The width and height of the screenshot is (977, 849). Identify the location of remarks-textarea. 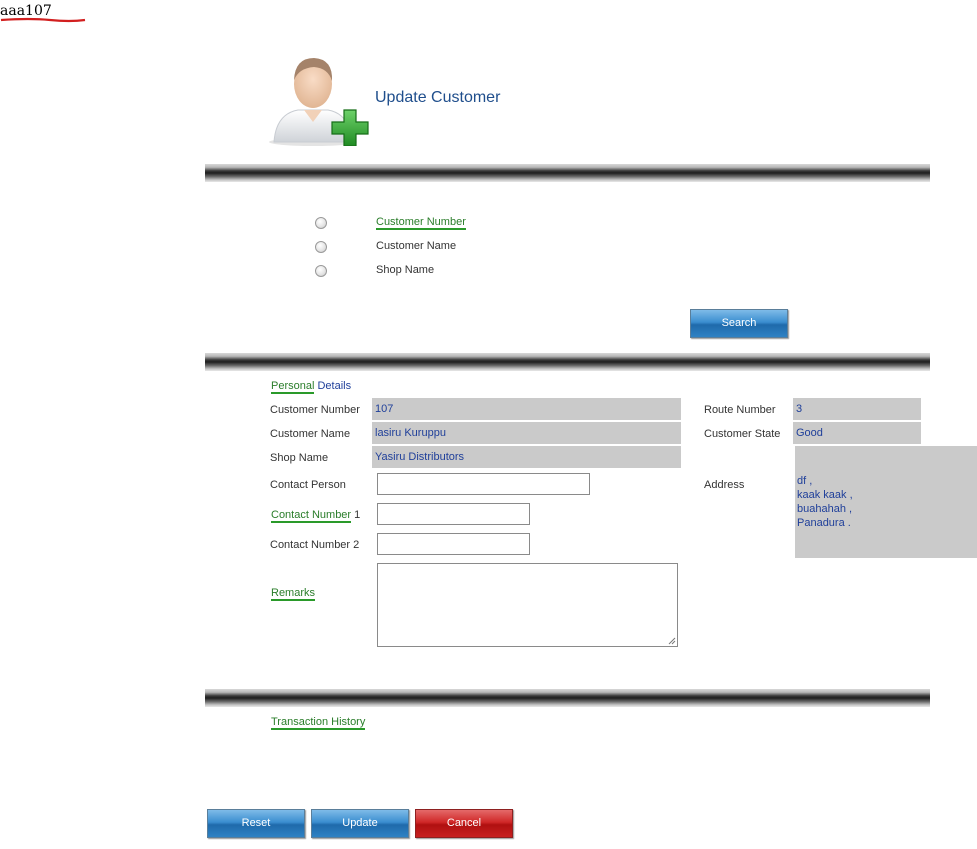
(527, 605).